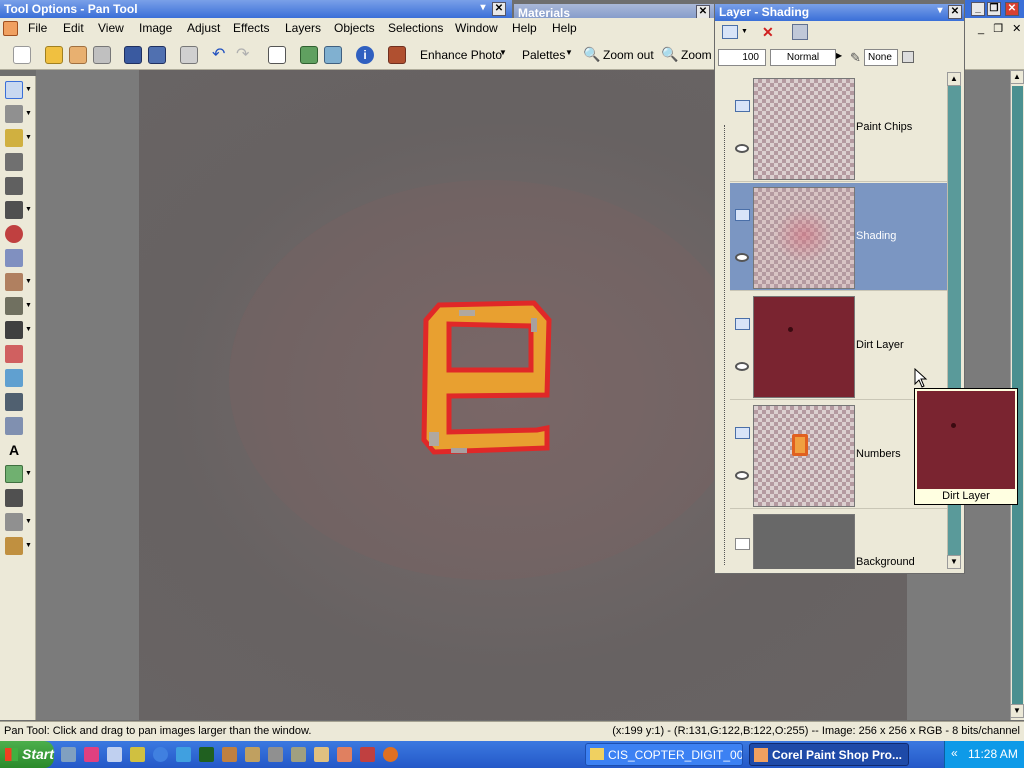  What do you see at coordinates (203, 28) in the screenshot?
I see `menu-adjust: Adjust` at bounding box center [203, 28].